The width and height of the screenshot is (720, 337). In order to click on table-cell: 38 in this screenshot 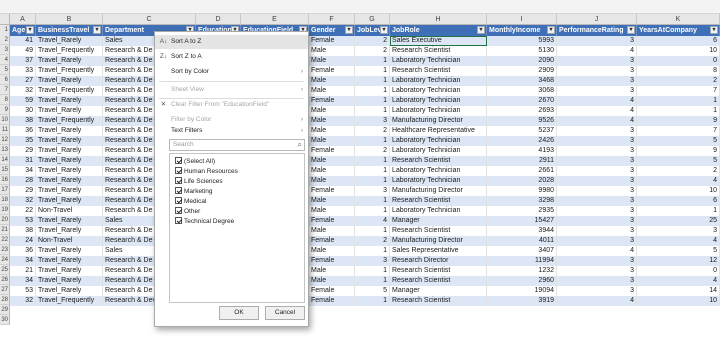, I will do `click(23, 121)`.